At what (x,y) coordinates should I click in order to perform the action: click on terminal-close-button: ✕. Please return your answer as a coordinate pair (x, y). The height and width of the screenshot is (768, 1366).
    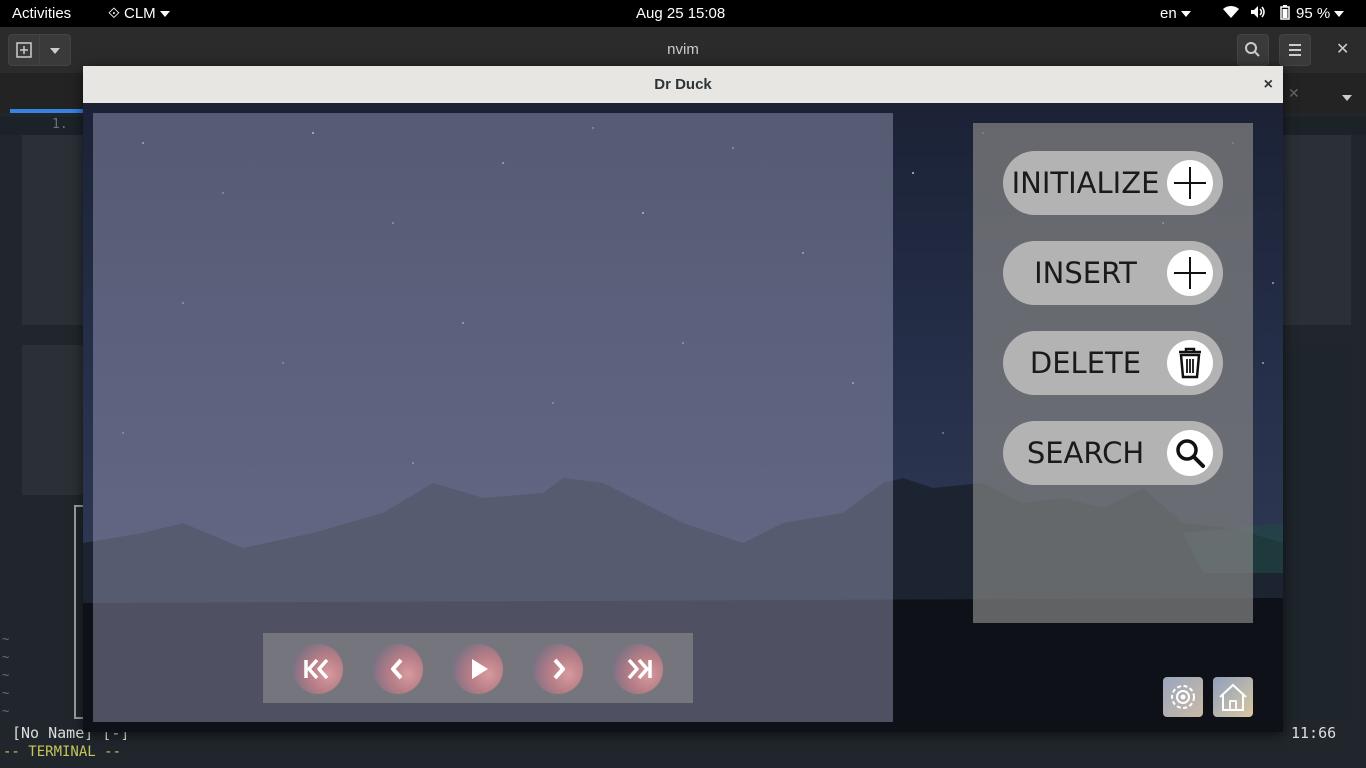
    Looking at the image, I should click on (1342, 49).